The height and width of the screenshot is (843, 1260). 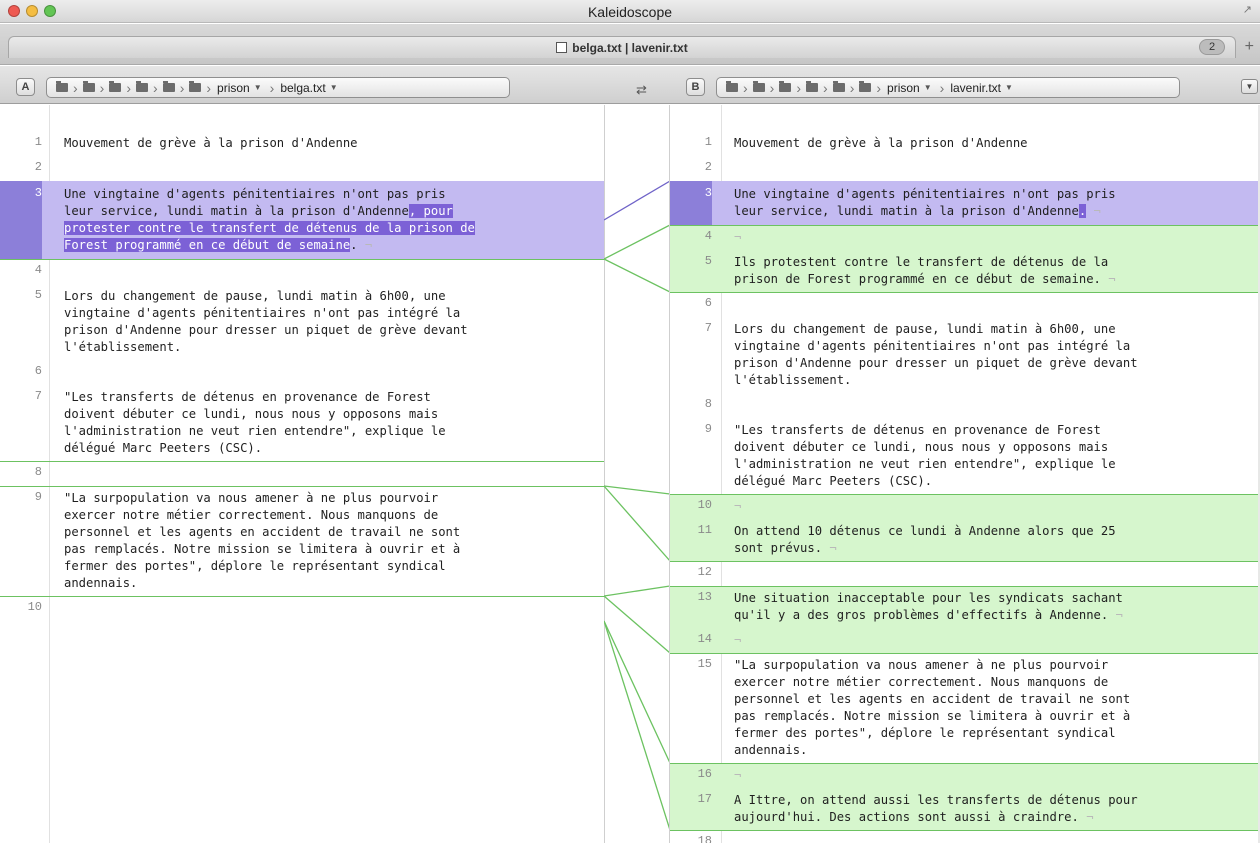 What do you see at coordinates (695, 87) in the screenshot?
I see `pane-b-button: B` at bounding box center [695, 87].